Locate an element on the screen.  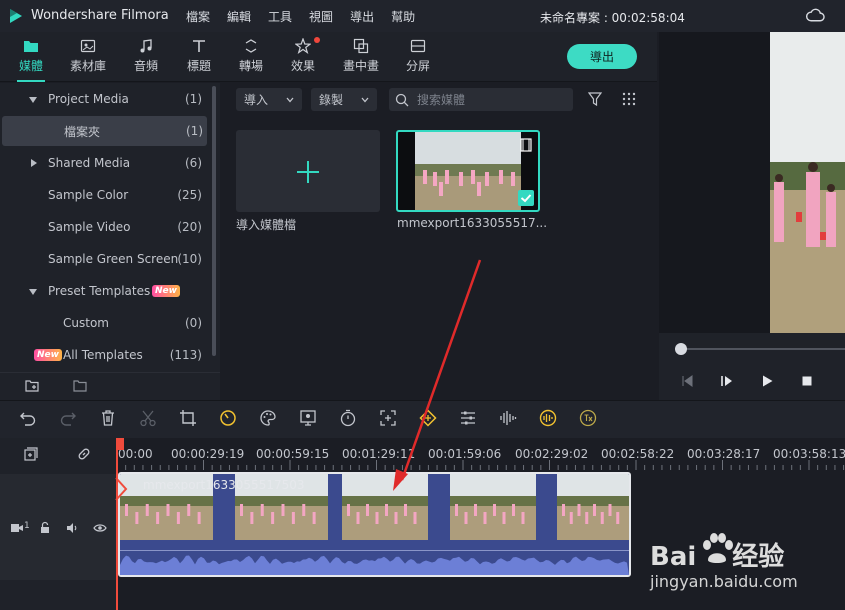
media-clip-thumbnail is located at coordinates (468, 171).